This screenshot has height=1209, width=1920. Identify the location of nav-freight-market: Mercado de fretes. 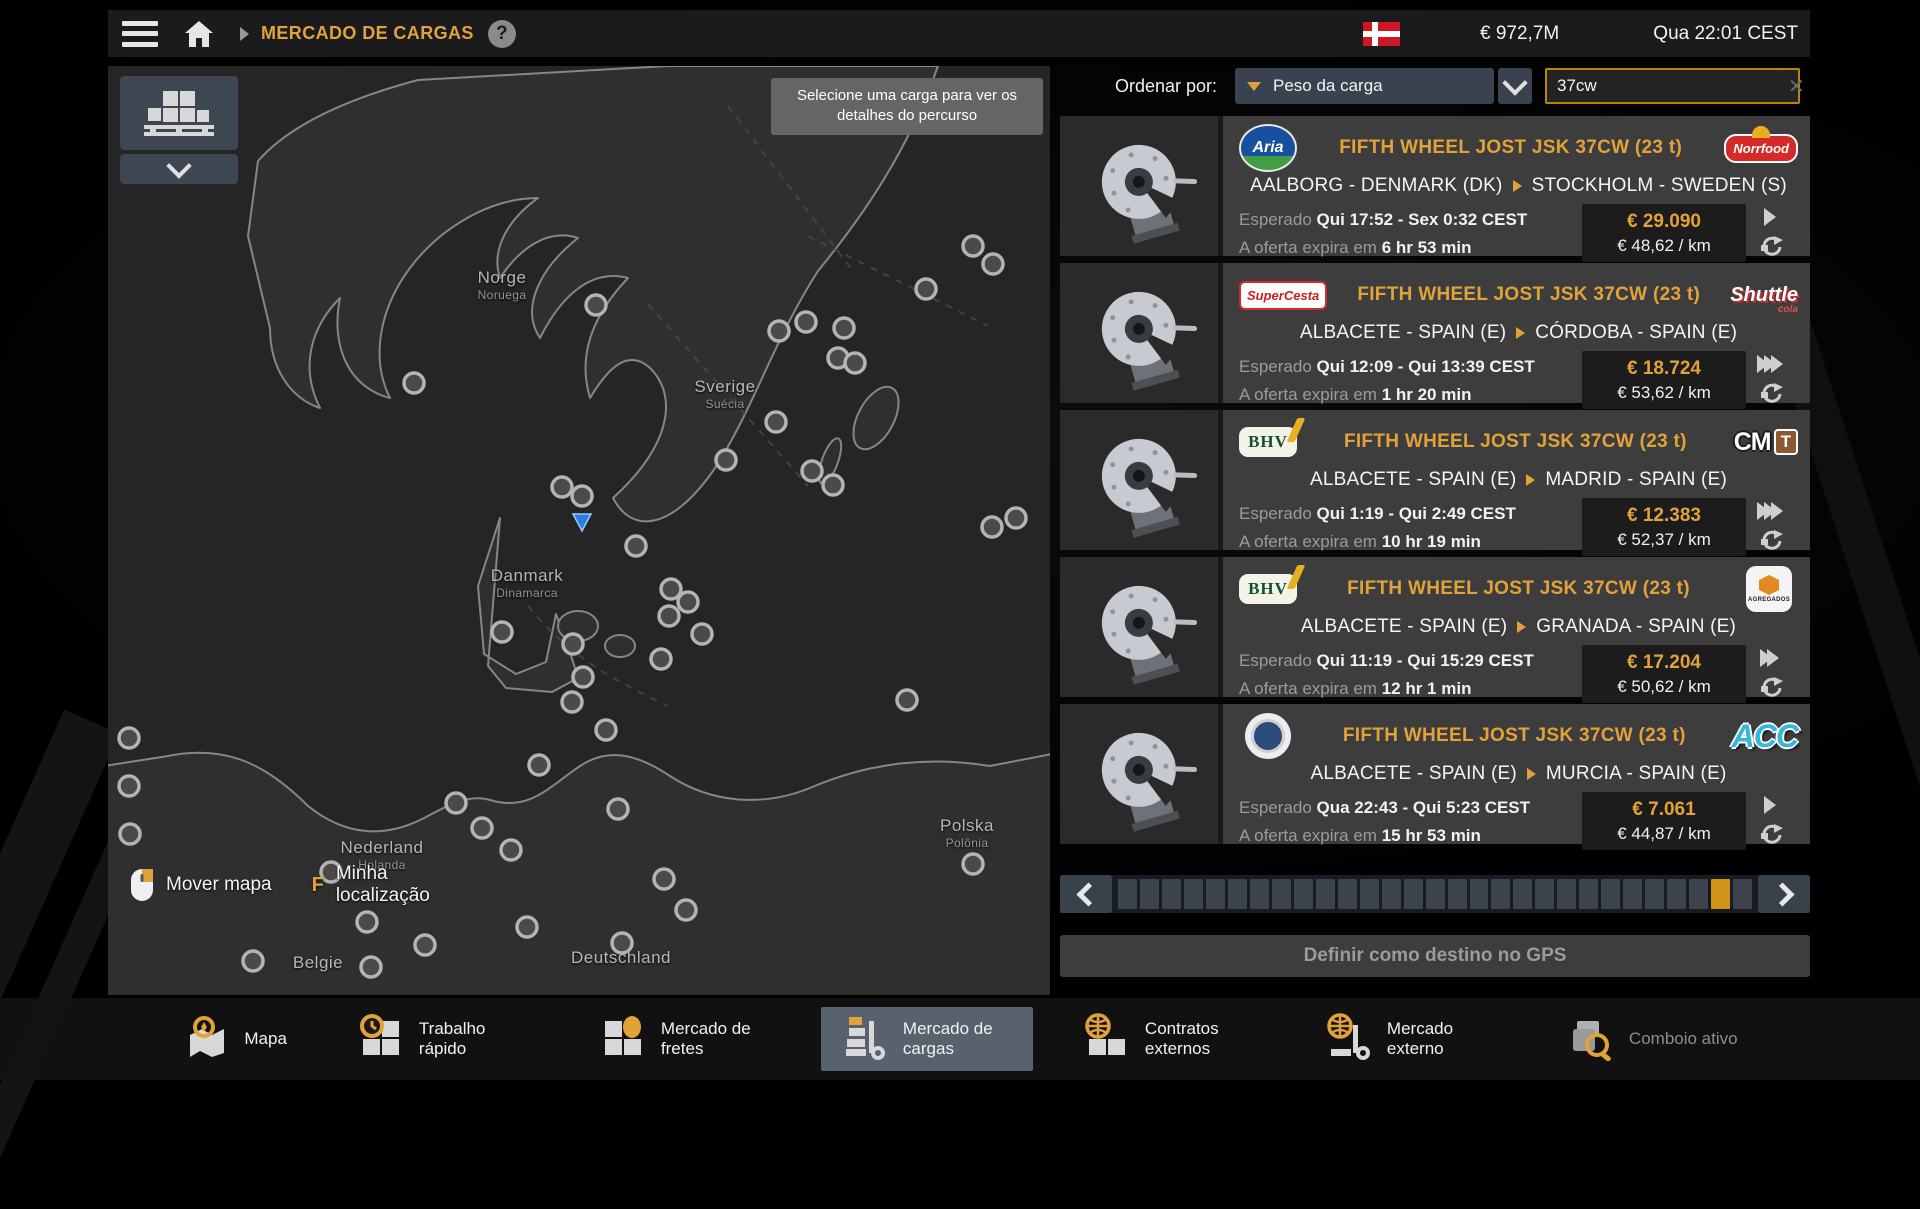
(685, 1039).